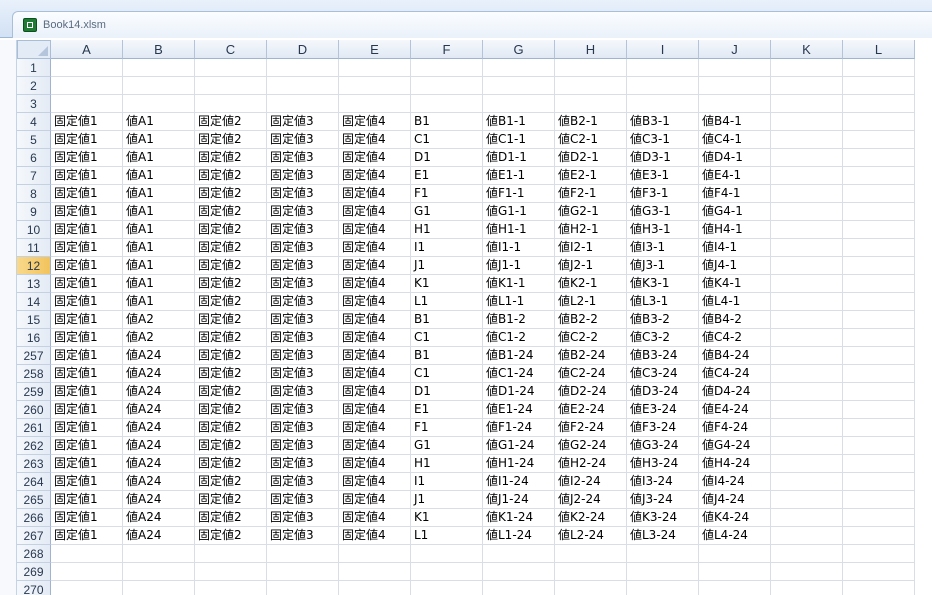 This screenshot has width=932, height=595. What do you see at coordinates (447, 176) in the screenshot?
I see `cell-f7: E1` at bounding box center [447, 176].